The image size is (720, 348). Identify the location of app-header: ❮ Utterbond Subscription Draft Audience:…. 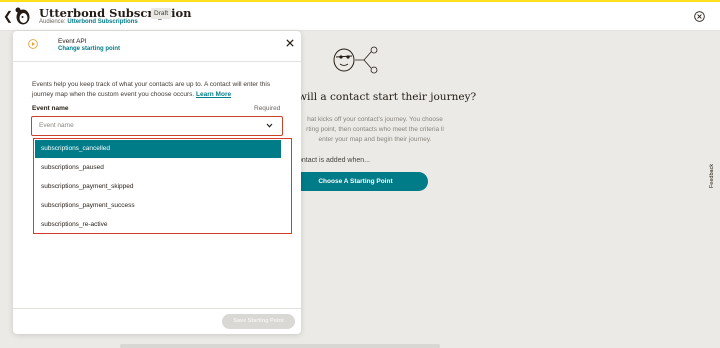
(360, 16).